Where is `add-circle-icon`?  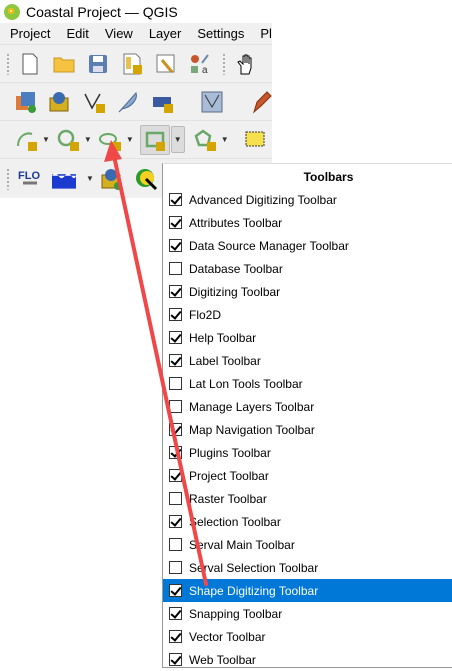
add-circle-icon is located at coordinates (68, 140).